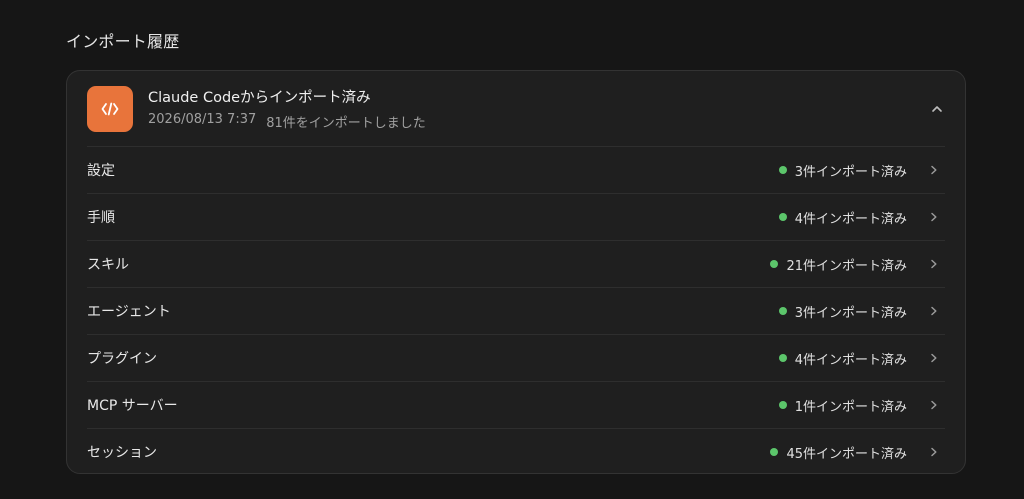 This screenshot has height=499, width=1024. I want to click on import-row-settings: 設定 3件インポート済み, so click(516, 169).